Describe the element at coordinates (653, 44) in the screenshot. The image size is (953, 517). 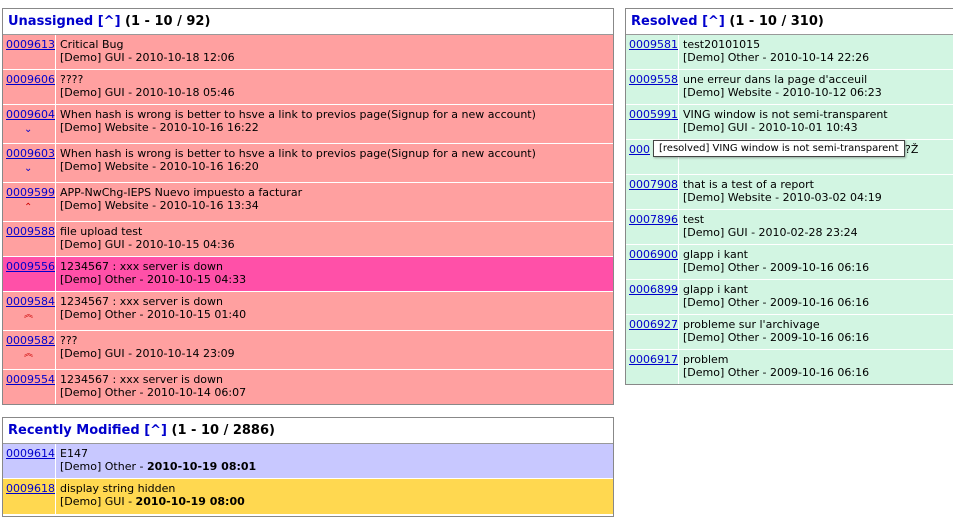
I see `issue-id-link: 0009581` at that location.